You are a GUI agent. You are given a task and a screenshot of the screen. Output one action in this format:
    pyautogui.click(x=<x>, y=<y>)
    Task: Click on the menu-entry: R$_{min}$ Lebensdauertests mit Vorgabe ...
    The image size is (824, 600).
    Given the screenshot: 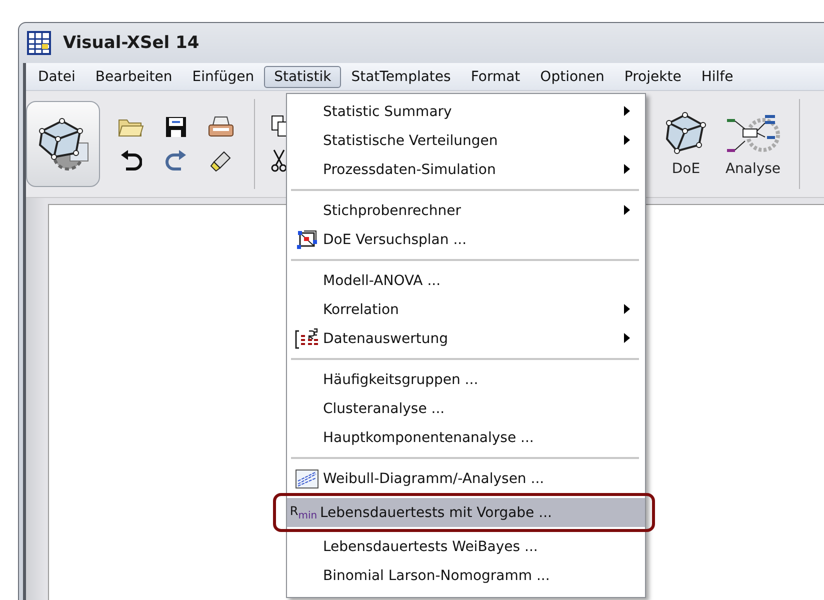 What is the action you would take?
    pyautogui.click(x=466, y=512)
    